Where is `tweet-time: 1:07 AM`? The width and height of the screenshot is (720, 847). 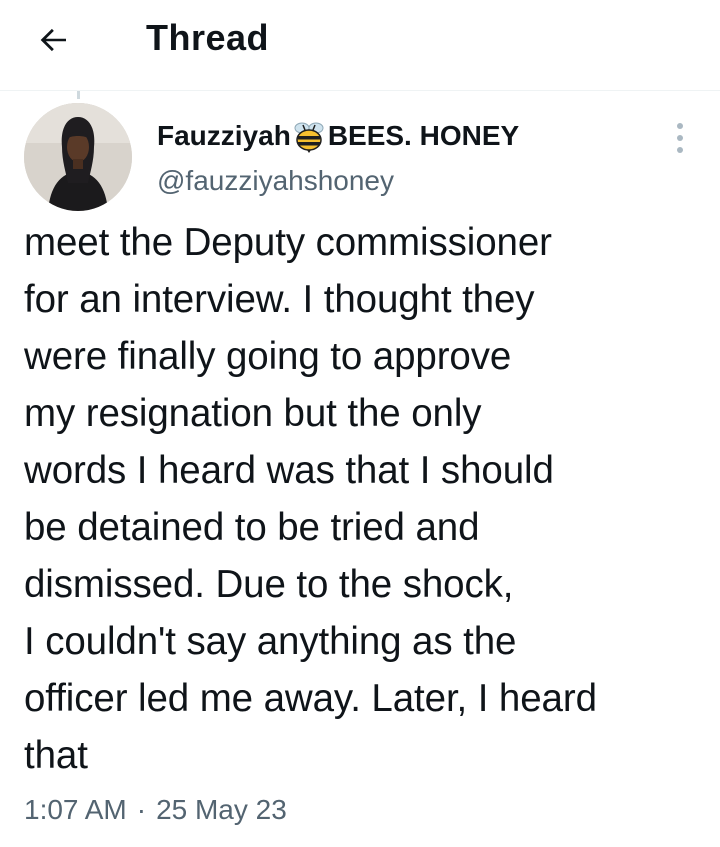
tweet-time: 1:07 AM is located at coordinates (75, 809).